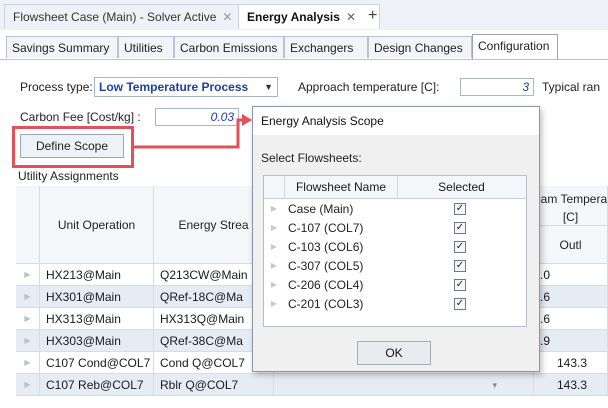 This screenshot has height=408, width=608. Describe the element at coordinates (461, 187) in the screenshot. I see `col-header-selected: Selected` at that location.